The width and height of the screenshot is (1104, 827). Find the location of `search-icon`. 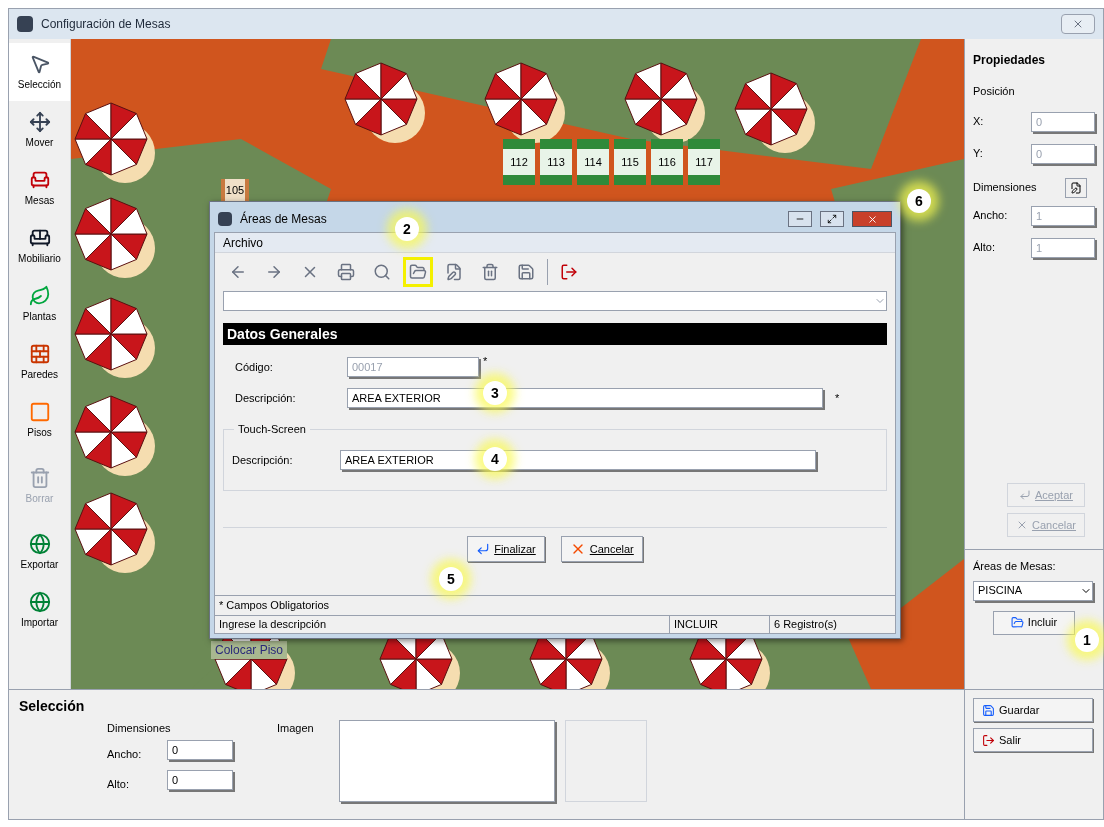

search-icon is located at coordinates (382, 272).